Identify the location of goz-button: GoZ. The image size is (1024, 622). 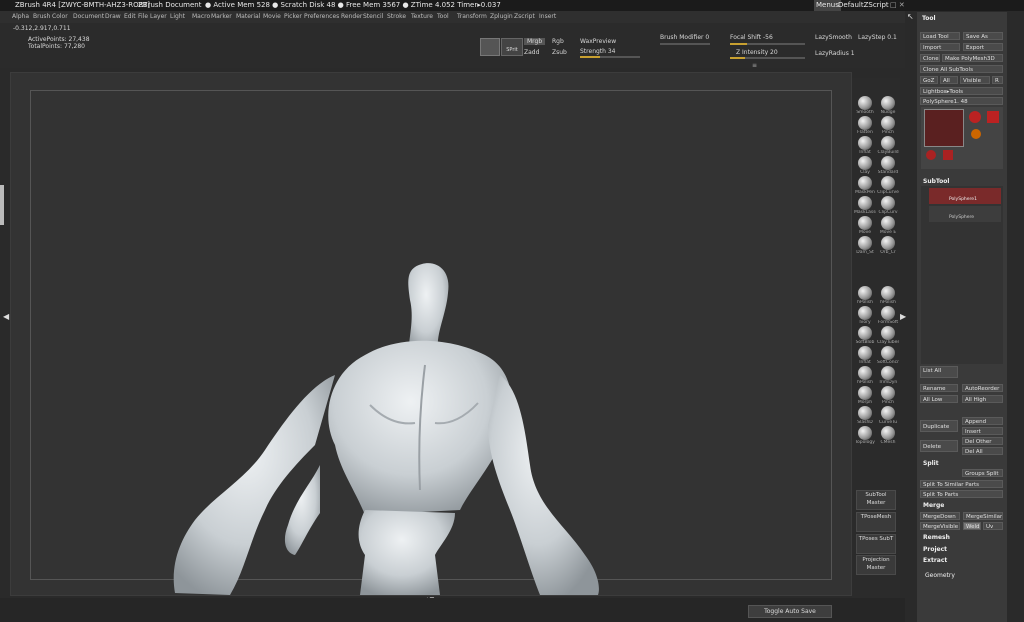
(929, 80).